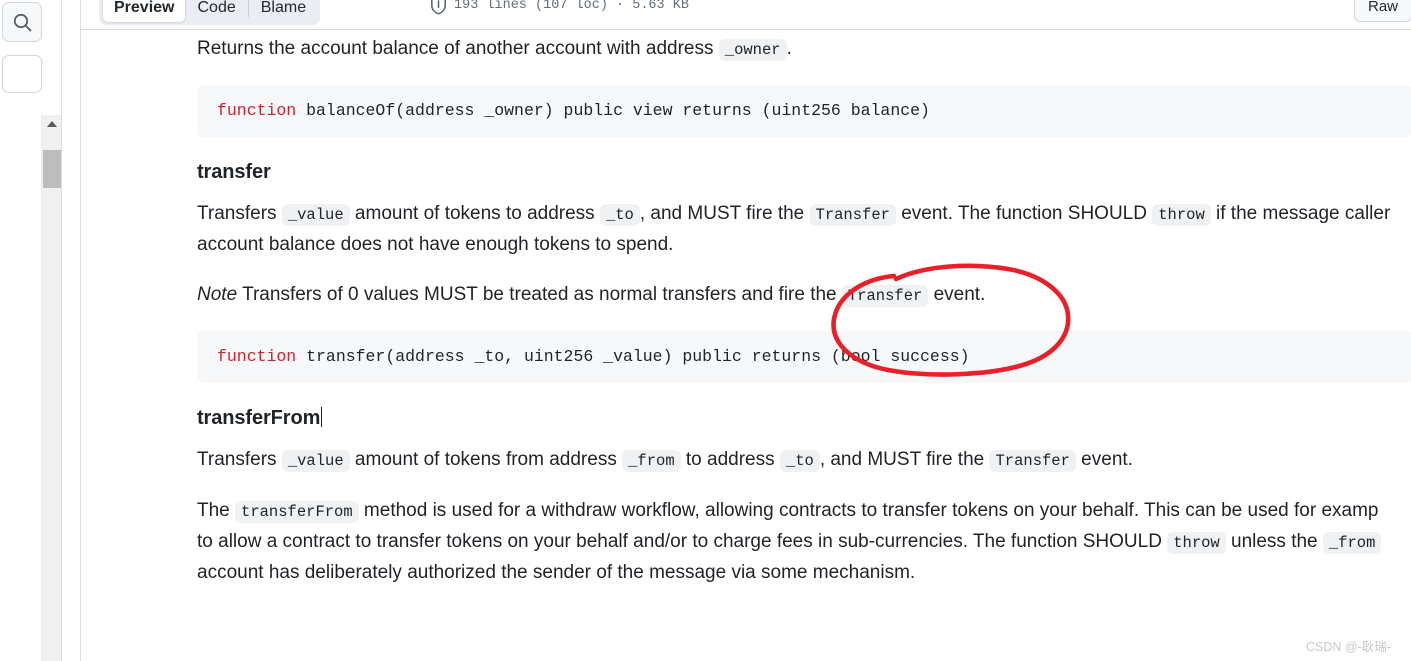 The width and height of the screenshot is (1411, 661). What do you see at coordinates (746, 29) in the screenshot?
I see `header-divider` at bounding box center [746, 29].